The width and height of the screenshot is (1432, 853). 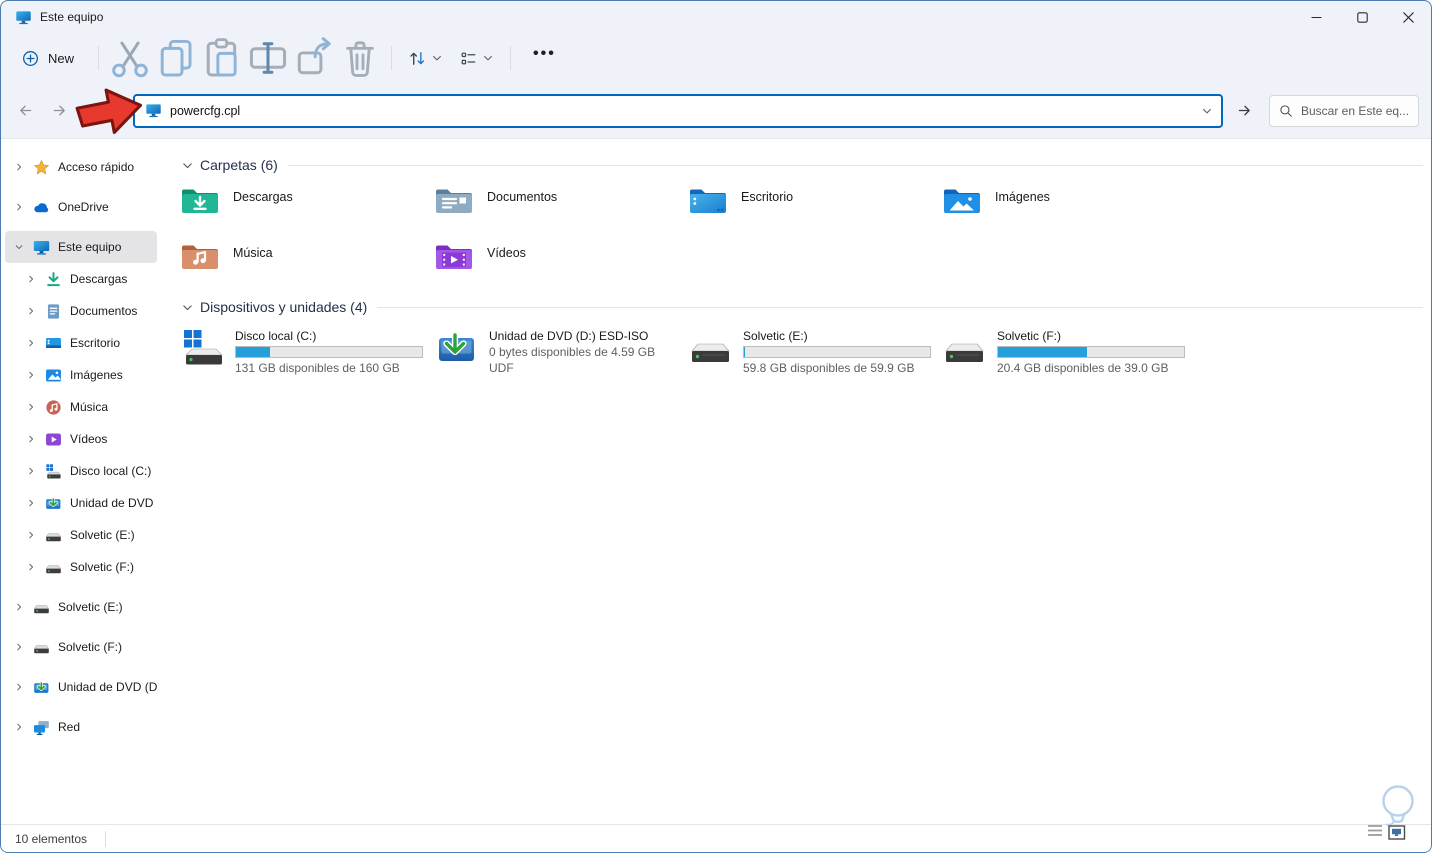 I want to click on folder-tile-musica: Música, so click(x=308, y=265).